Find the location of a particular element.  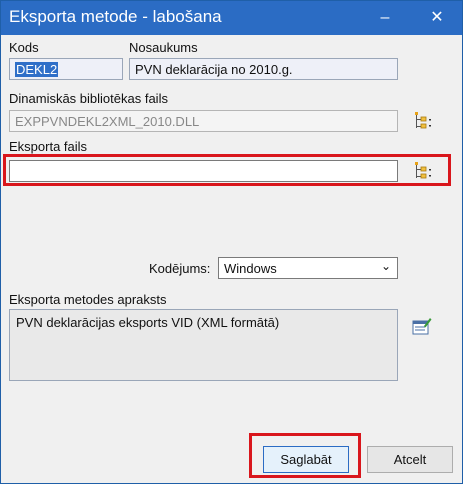

encoding-label: Kodējums: is located at coordinates (180, 268).